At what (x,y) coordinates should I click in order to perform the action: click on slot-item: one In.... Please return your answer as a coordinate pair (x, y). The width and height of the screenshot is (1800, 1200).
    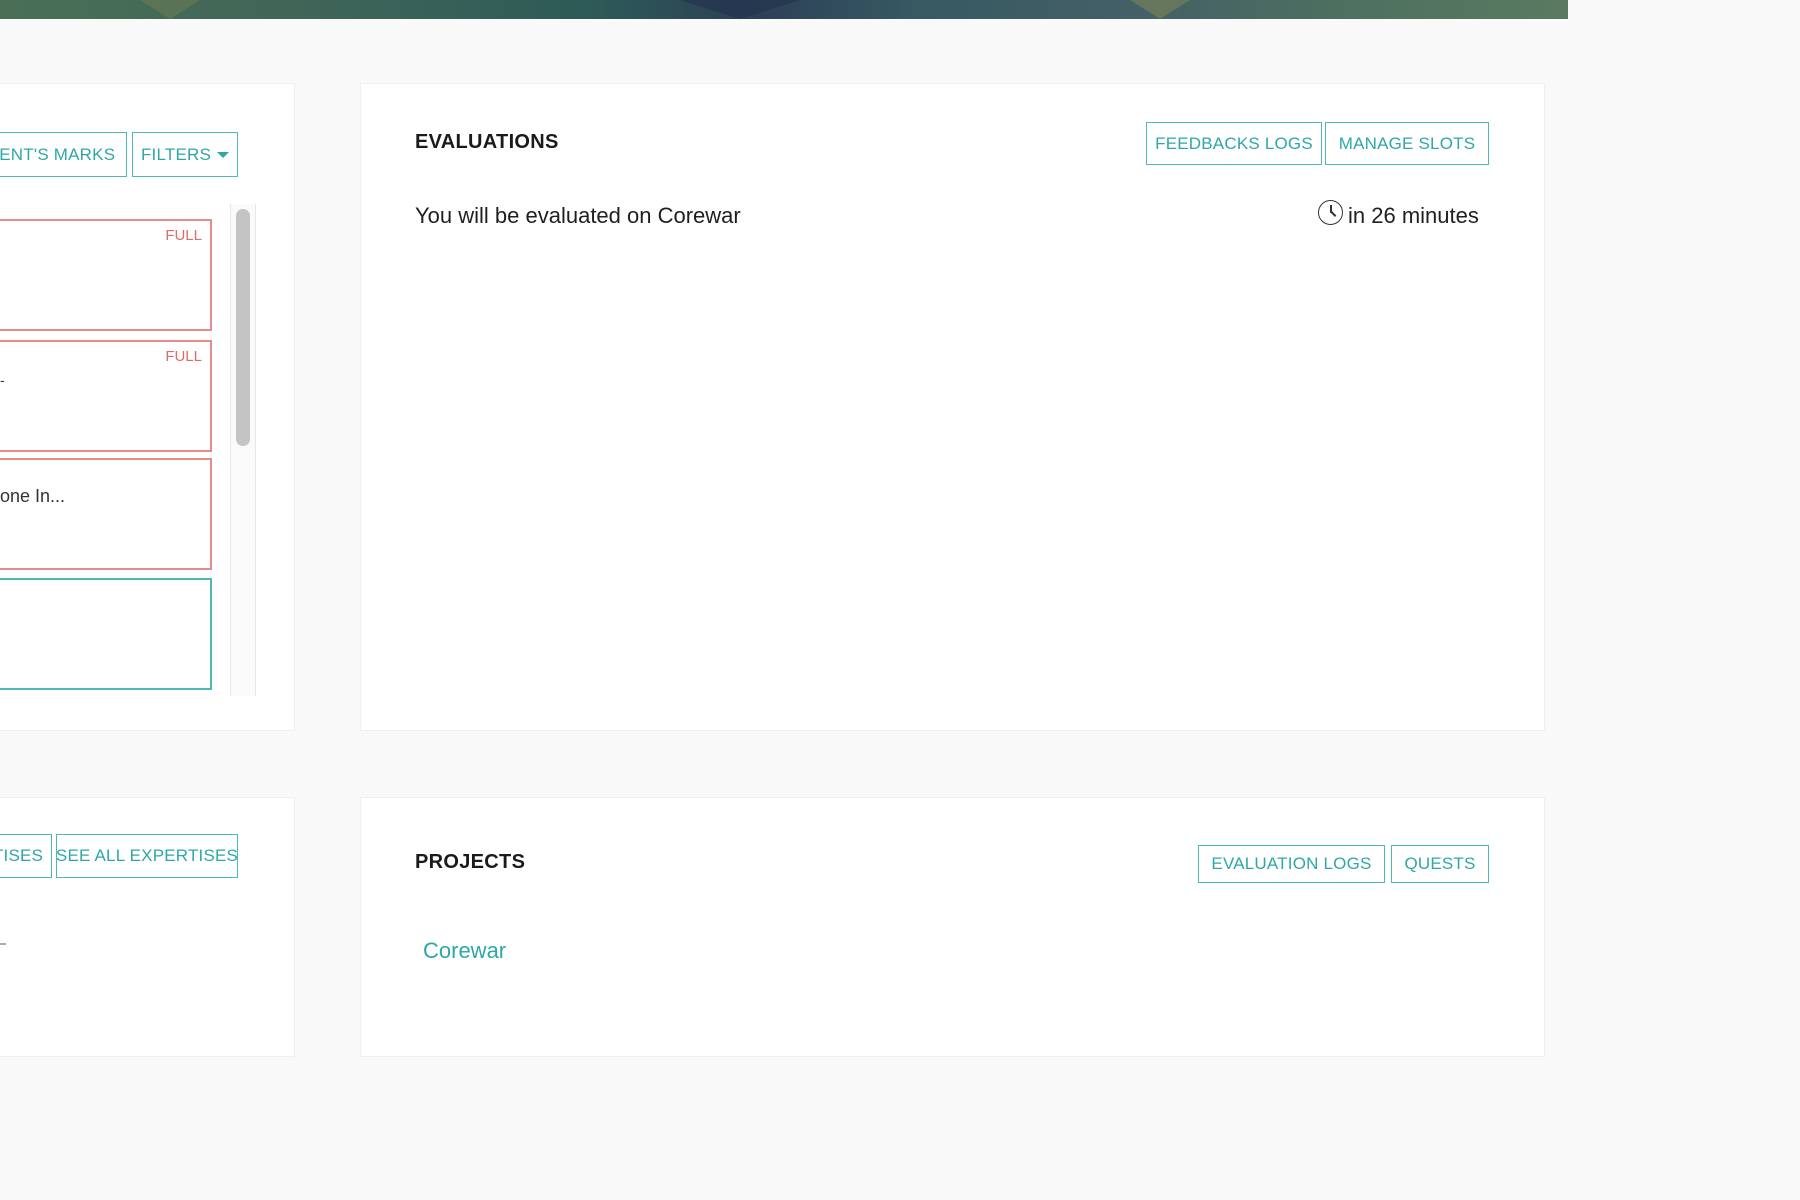
    Looking at the image, I should click on (106, 514).